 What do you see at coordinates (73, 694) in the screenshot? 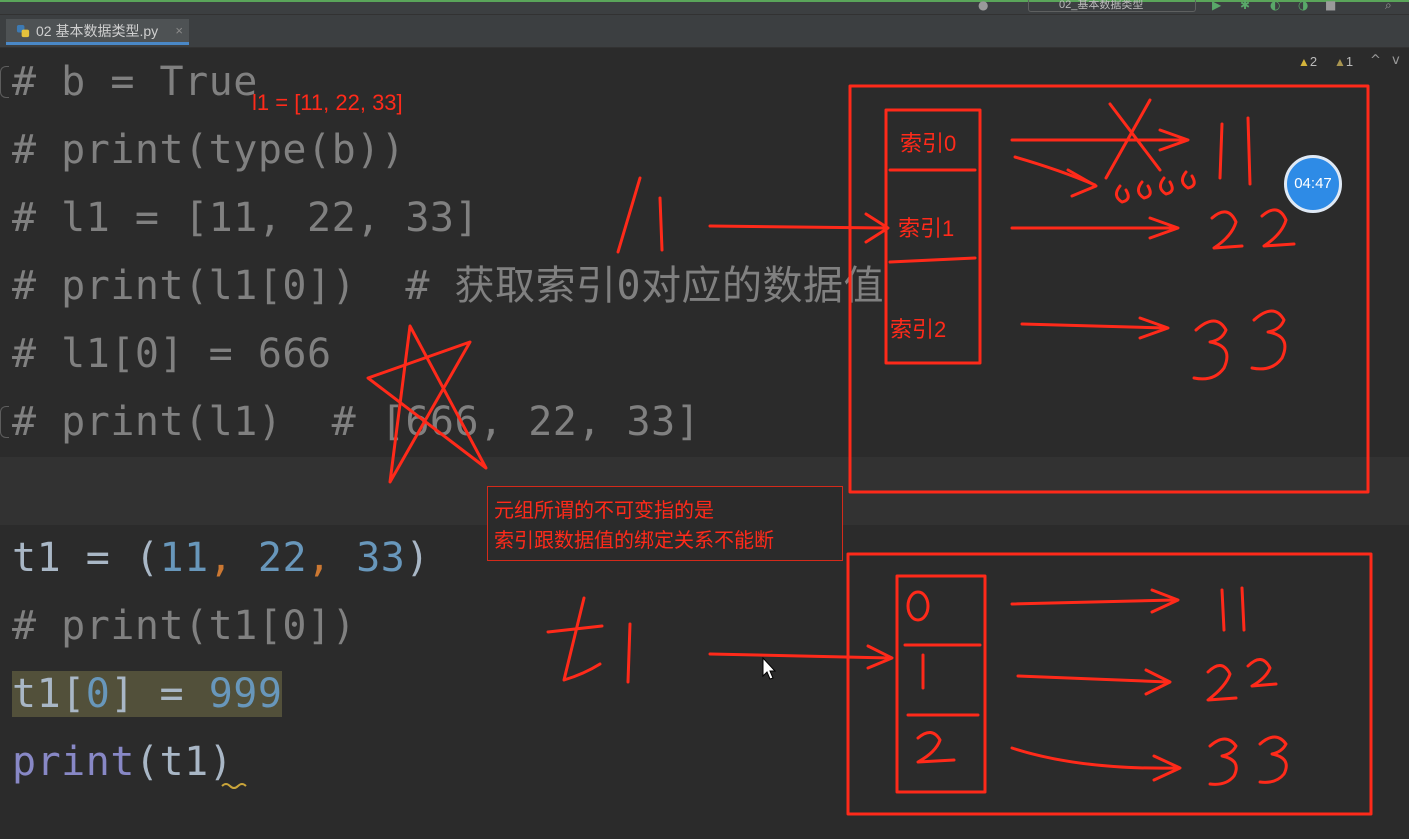
I see `open-bracket: [` at bounding box center [73, 694].